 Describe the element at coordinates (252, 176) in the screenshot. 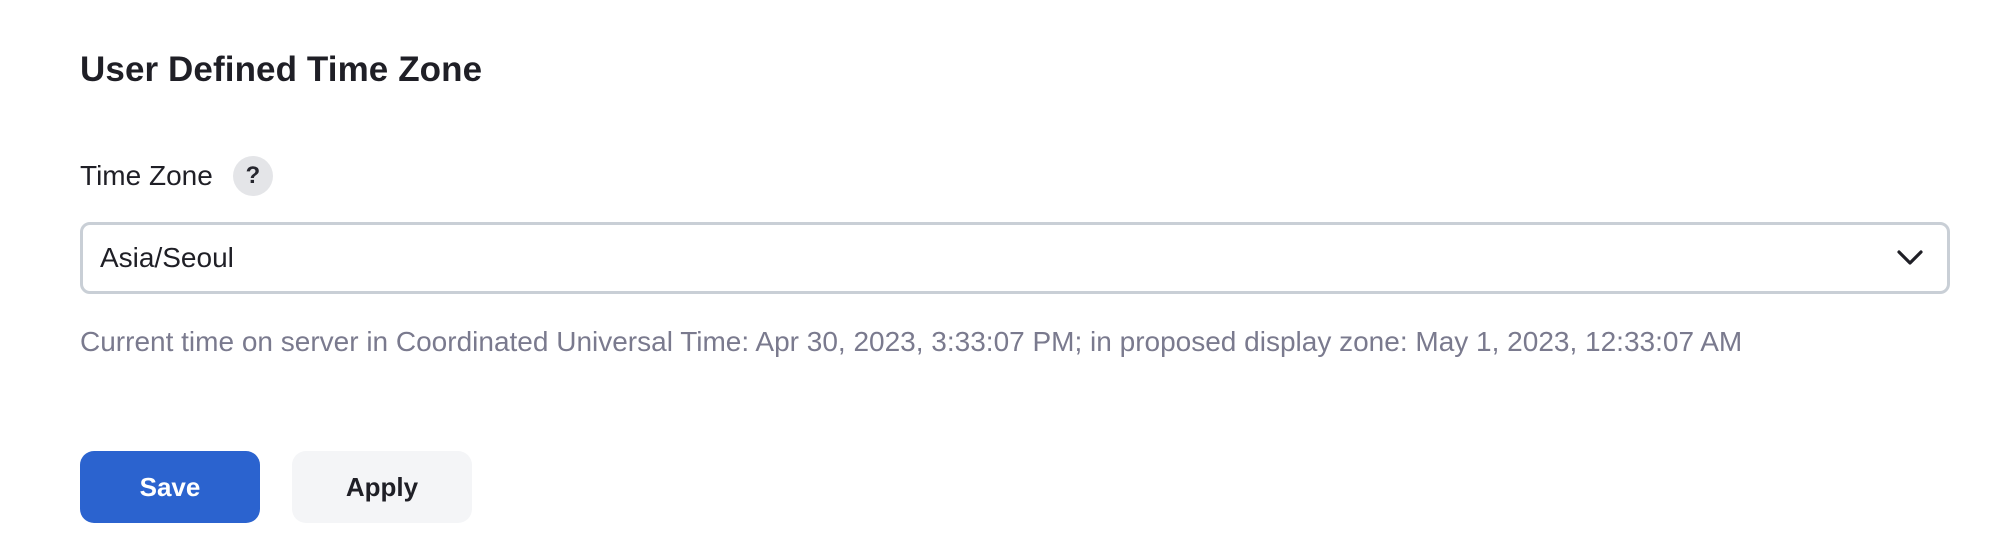

I see `question-mark-icon: ?` at that location.